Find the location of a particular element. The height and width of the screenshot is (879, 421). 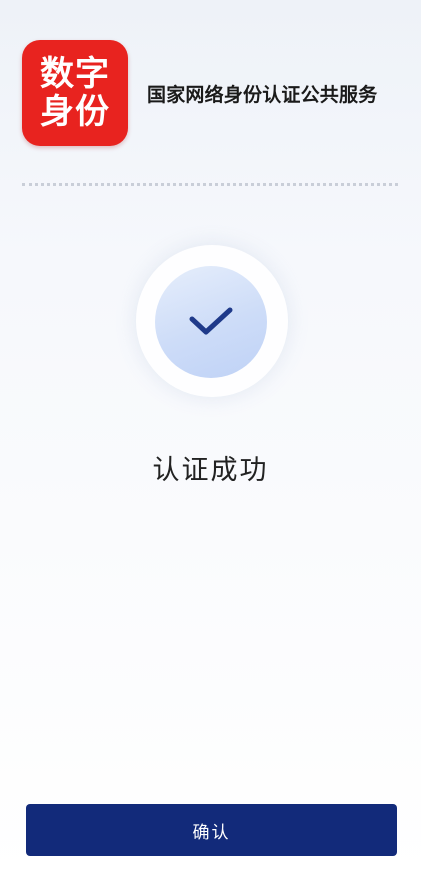

logo-text-line1: 数字 is located at coordinates (75, 74).